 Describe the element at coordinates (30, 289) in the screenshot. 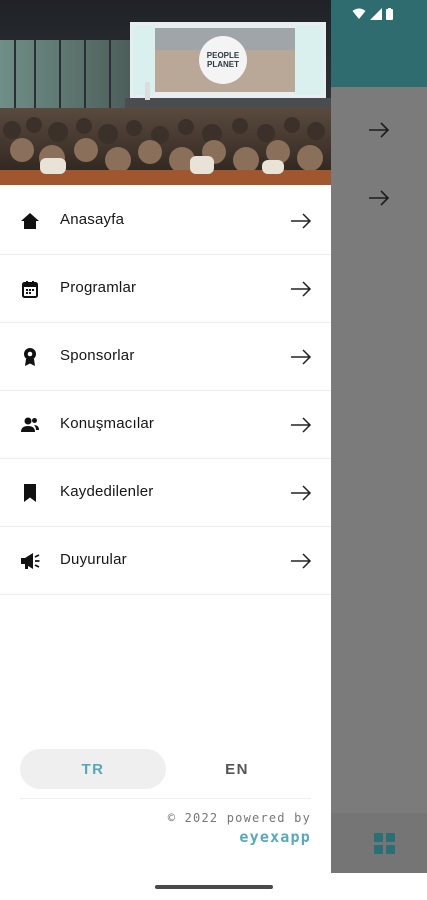

I see `calendar-icon` at that location.